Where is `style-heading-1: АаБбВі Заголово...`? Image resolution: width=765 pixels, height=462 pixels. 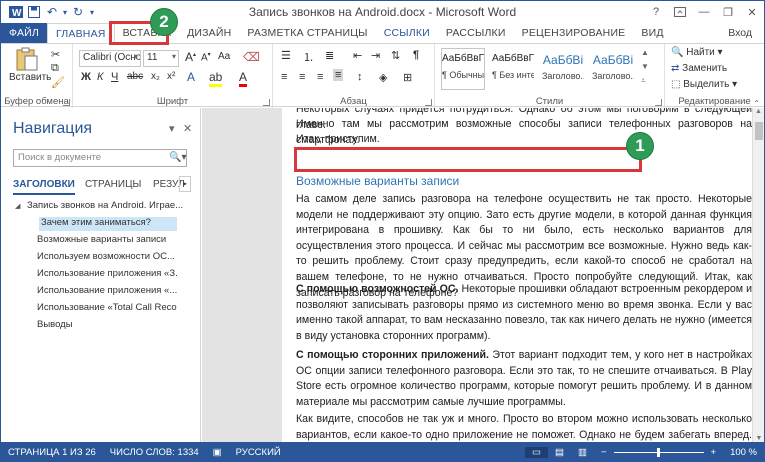
style-heading-1: АаБбВі Заголово... is located at coordinates (563, 69).